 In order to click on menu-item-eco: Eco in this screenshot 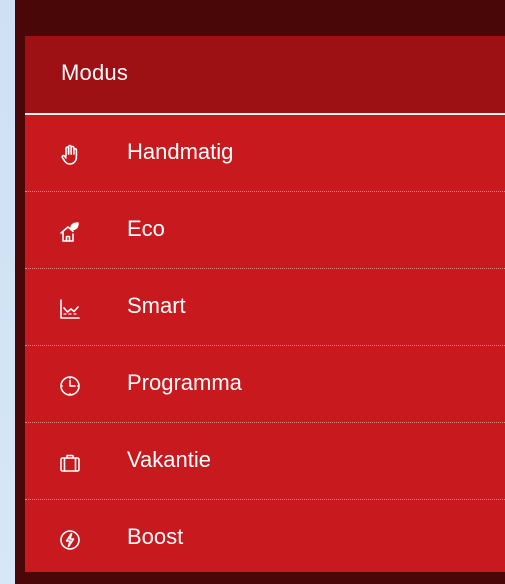, I will do `click(265, 230)`.